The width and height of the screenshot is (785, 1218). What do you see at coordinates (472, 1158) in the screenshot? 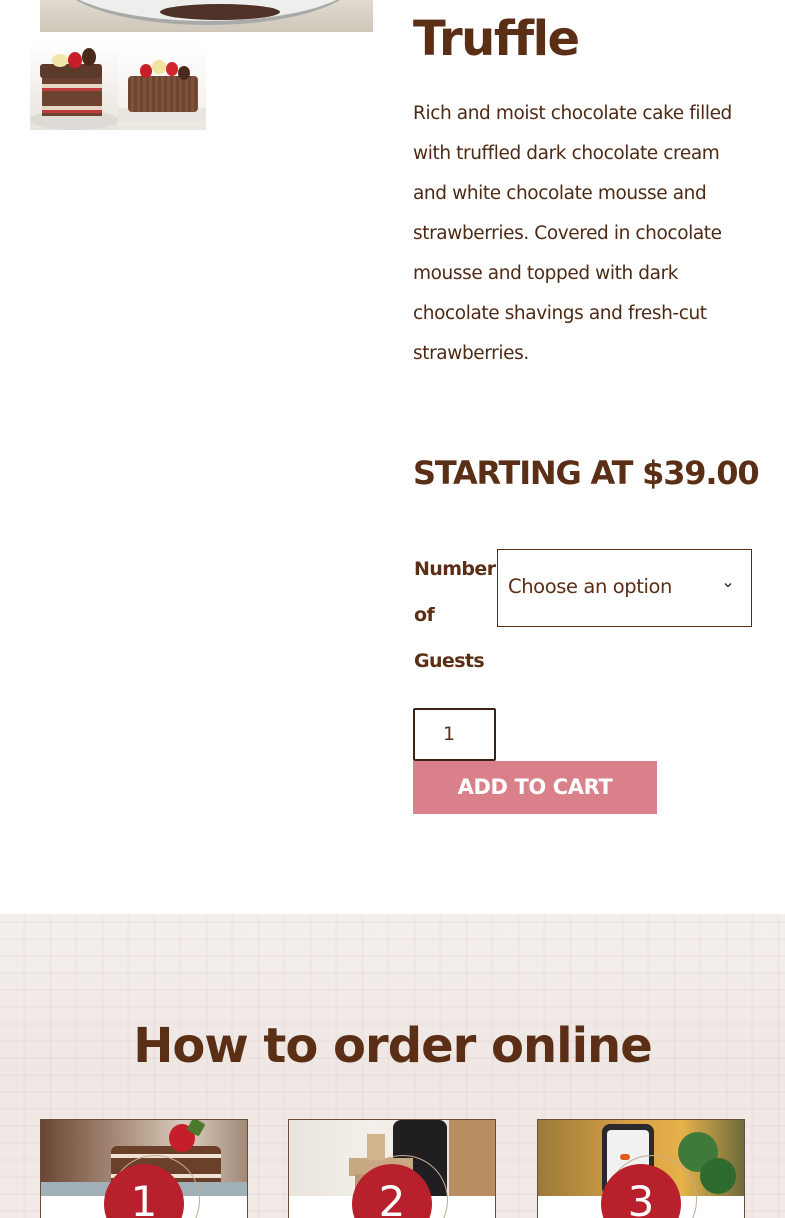
I see `door` at bounding box center [472, 1158].